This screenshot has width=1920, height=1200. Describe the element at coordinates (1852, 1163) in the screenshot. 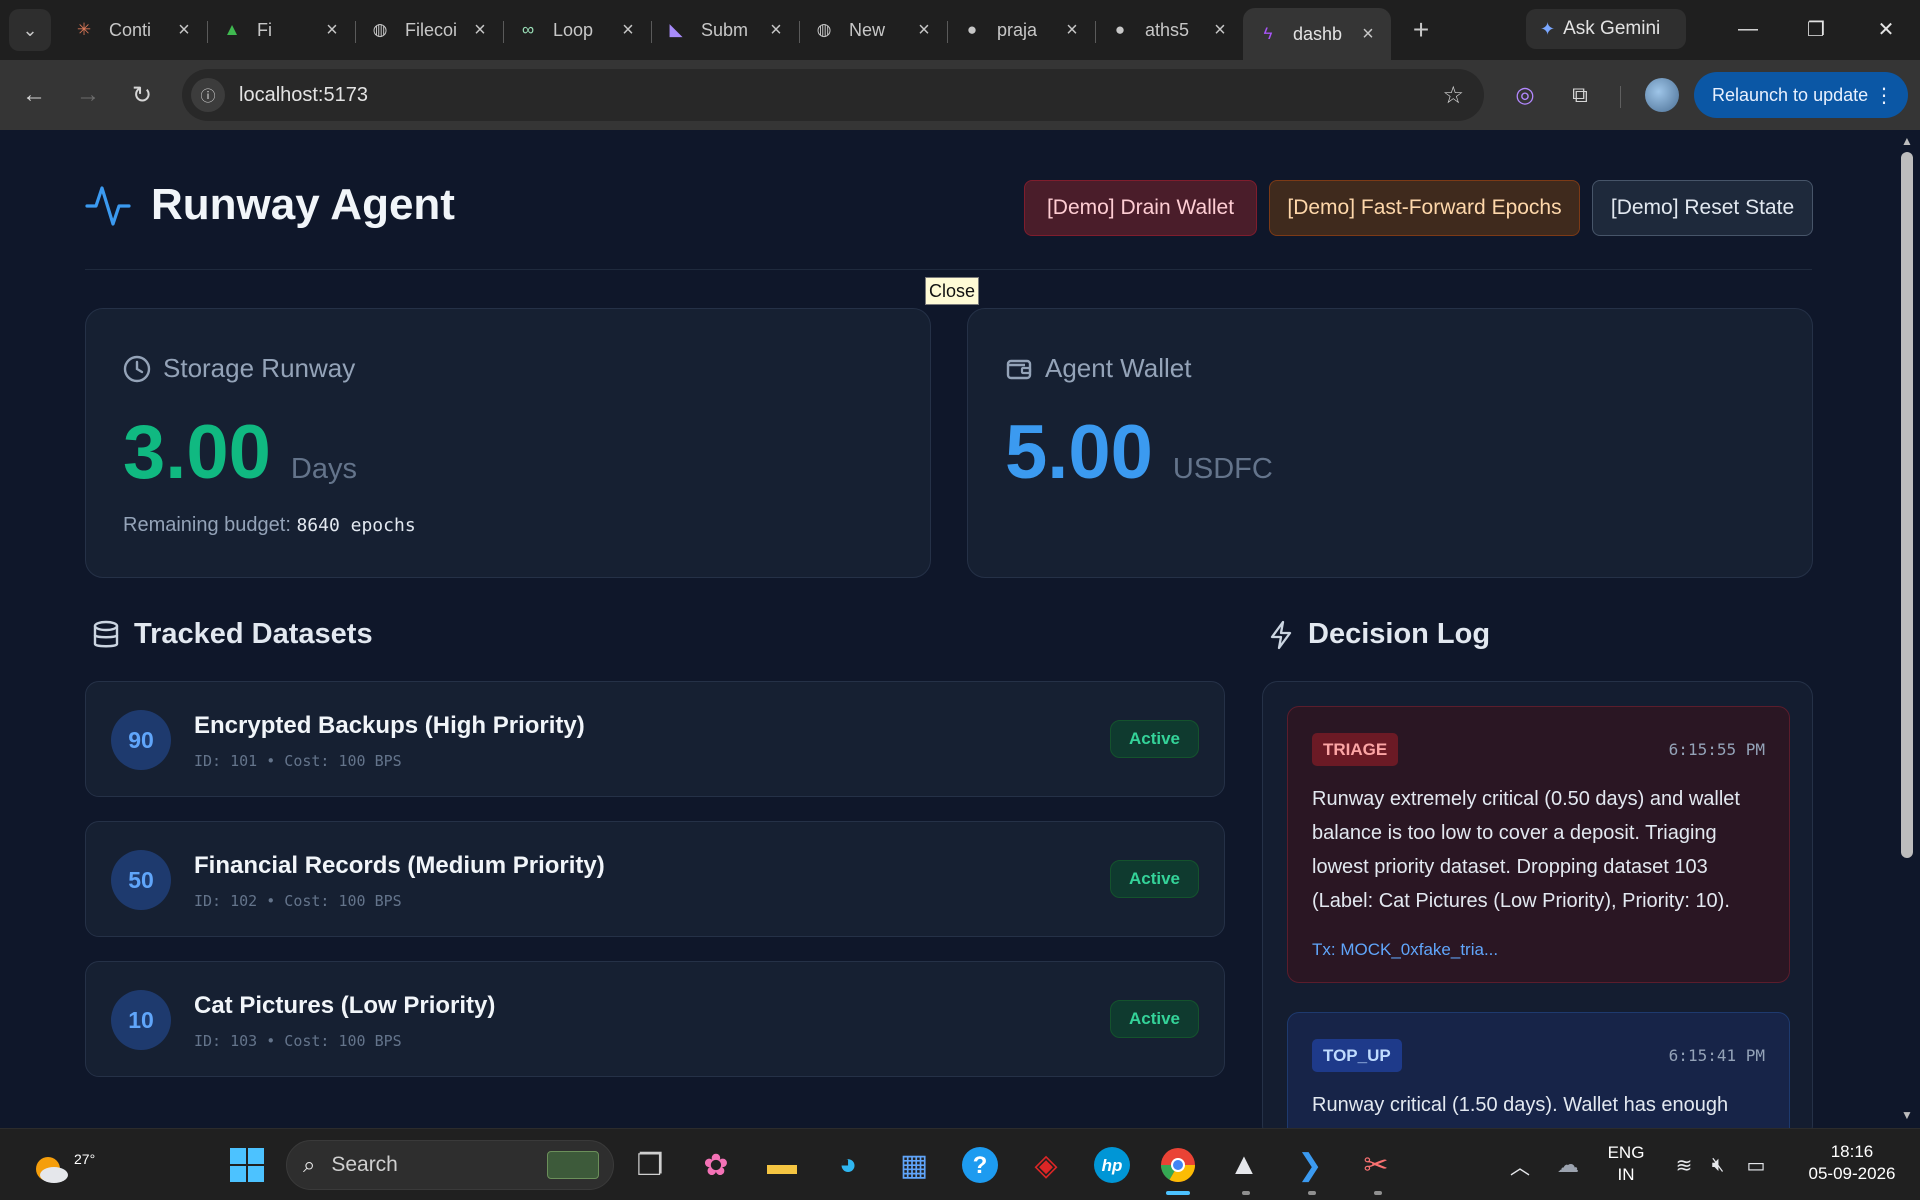

I see `clock: 18:16 05-09-2026` at that location.